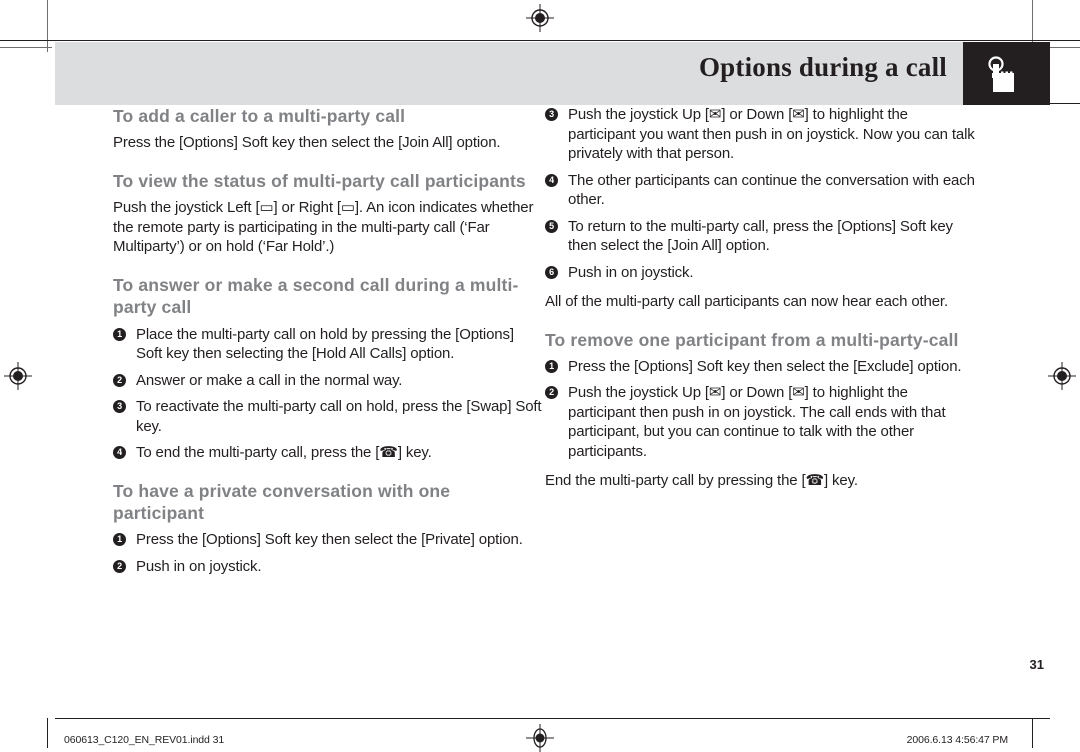  I want to click on crop-mark-top-left-vertical, so click(47, 26).